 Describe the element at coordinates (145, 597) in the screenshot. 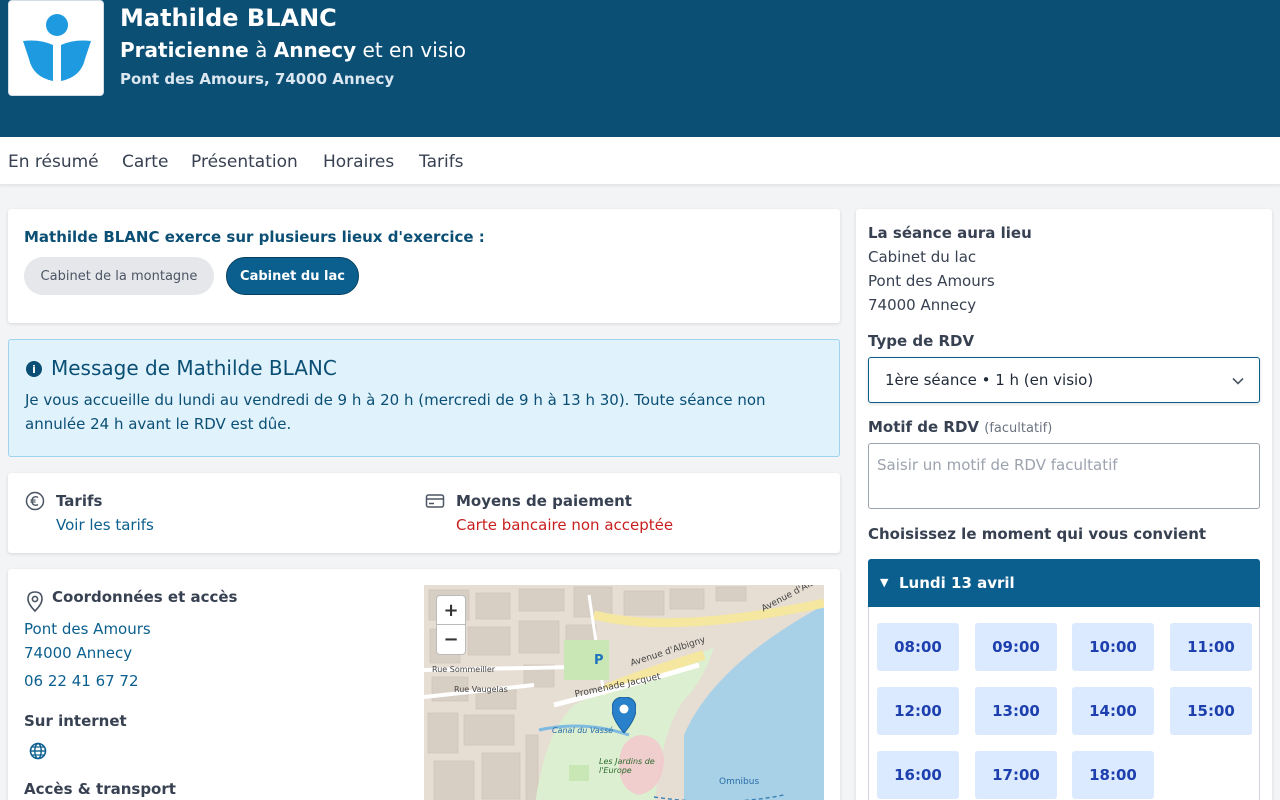

I see `contact-title: Coordonnées et accès` at that location.